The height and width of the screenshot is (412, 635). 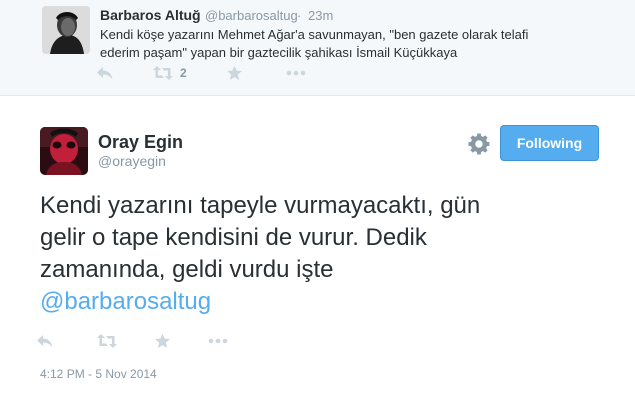 I want to click on tweet-text-line: Kendi yazarını tapeyle vurmayacaktı, gün, so click(x=260, y=205).